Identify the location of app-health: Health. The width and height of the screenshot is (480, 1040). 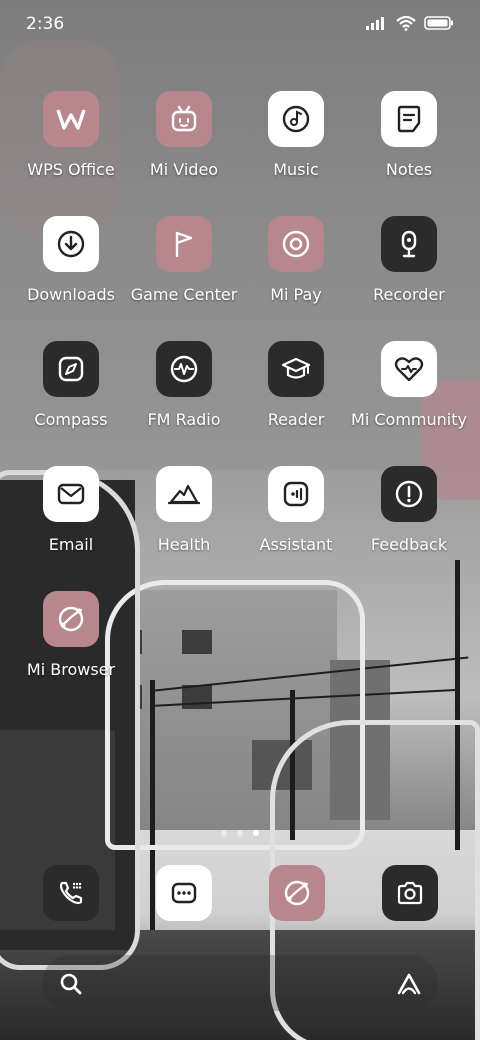
(184, 521).